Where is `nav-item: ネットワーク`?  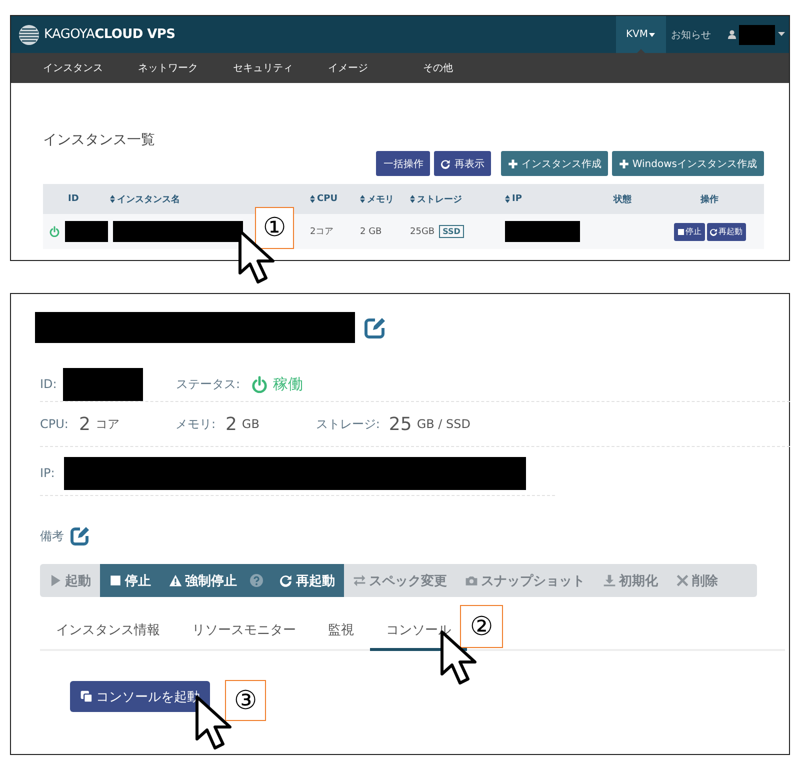
nav-item: ネットワーク is located at coordinates (185, 68).